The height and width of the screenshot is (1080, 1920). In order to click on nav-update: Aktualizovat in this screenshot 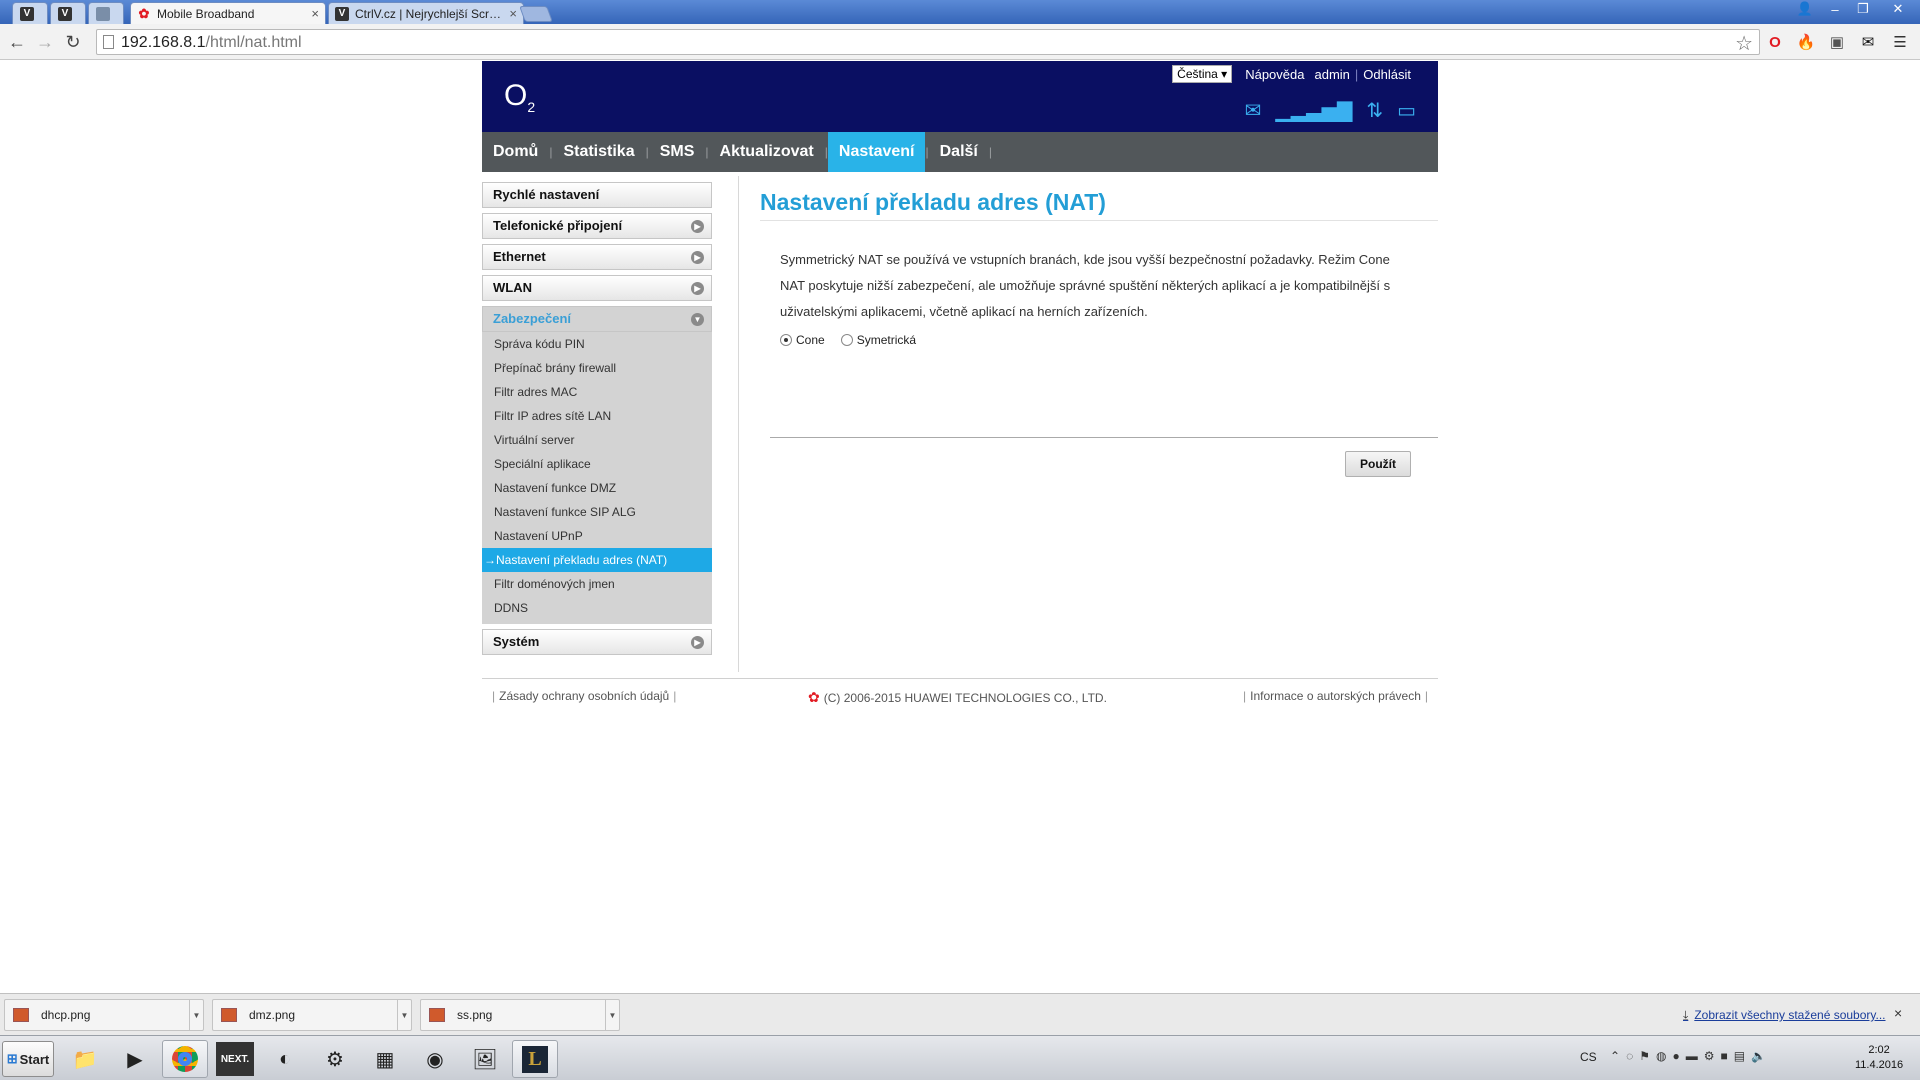, I will do `click(767, 152)`.